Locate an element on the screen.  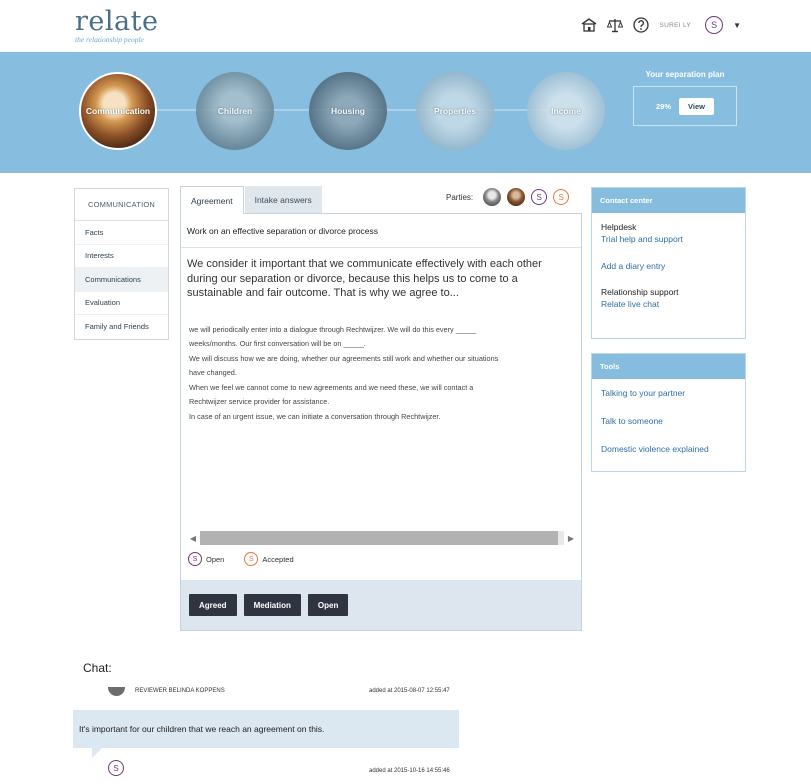
tool-talk-to-someone: Talk to someone is located at coordinates (668, 421).